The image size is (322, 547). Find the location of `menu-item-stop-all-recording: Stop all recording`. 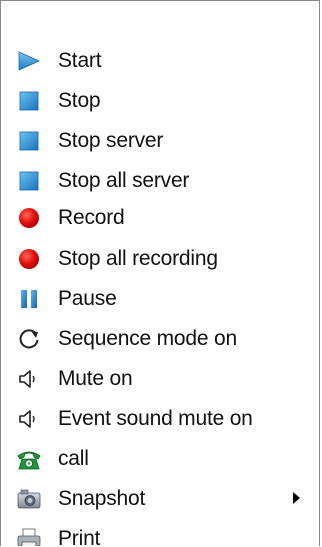

menu-item-stop-all-recording: Stop all recording is located at coordinates (160, 259).